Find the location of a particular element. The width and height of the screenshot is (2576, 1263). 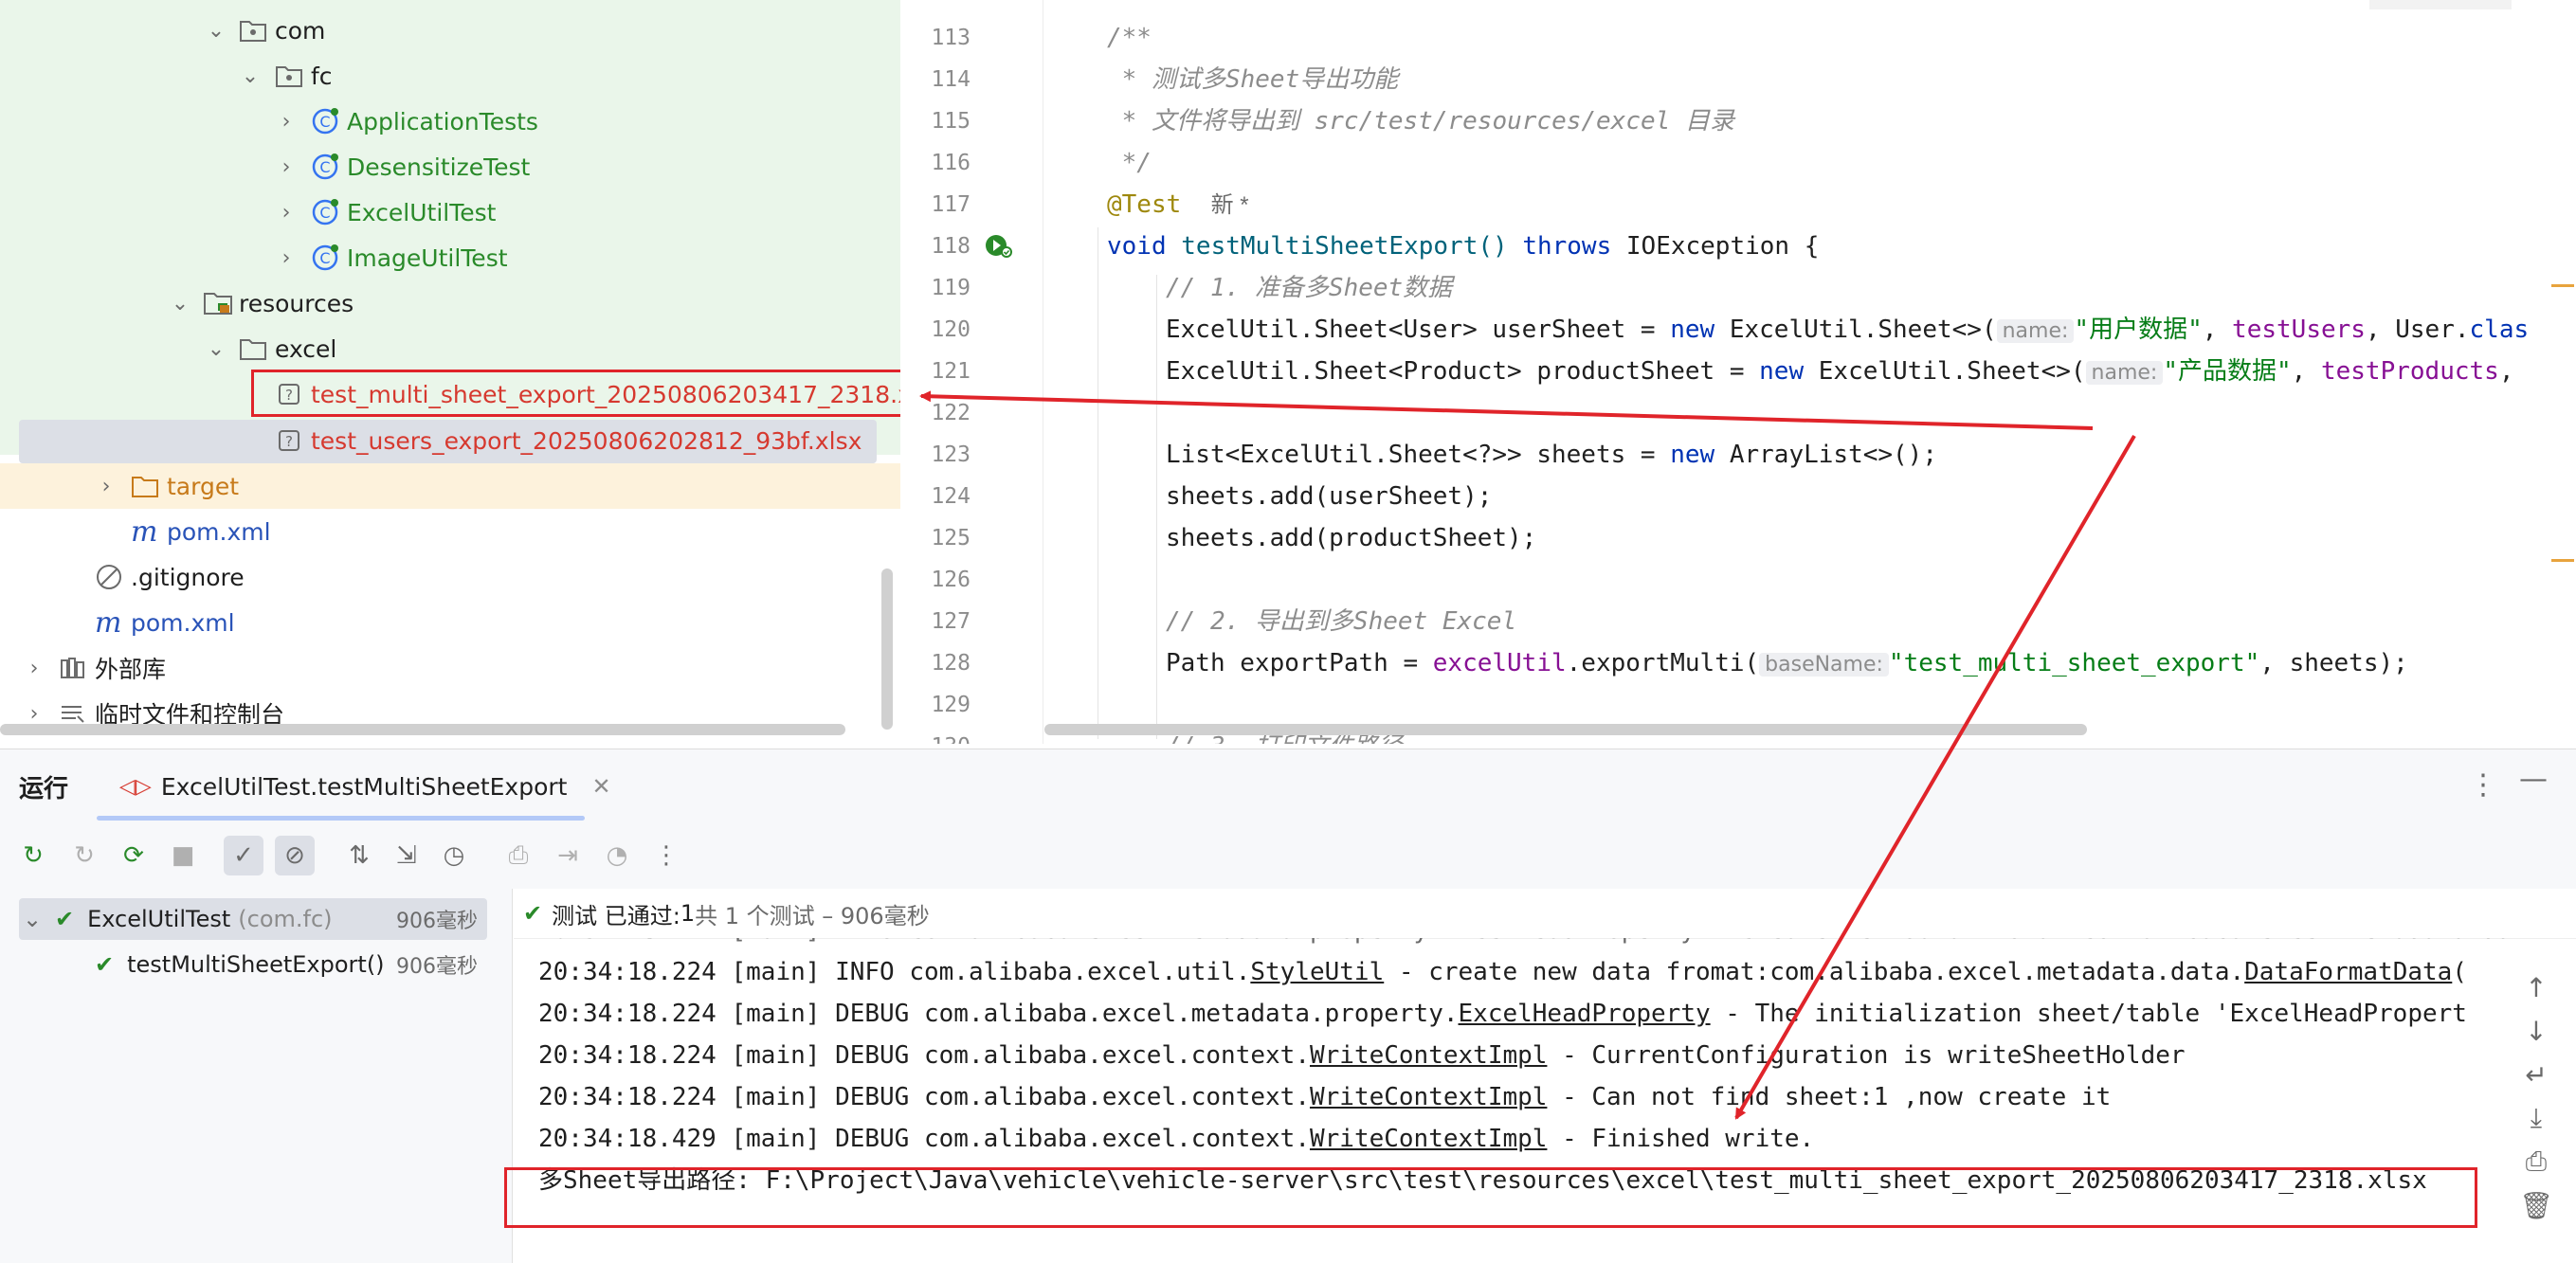

arrow-to-tree-file is located at coordinates (1506, 410).